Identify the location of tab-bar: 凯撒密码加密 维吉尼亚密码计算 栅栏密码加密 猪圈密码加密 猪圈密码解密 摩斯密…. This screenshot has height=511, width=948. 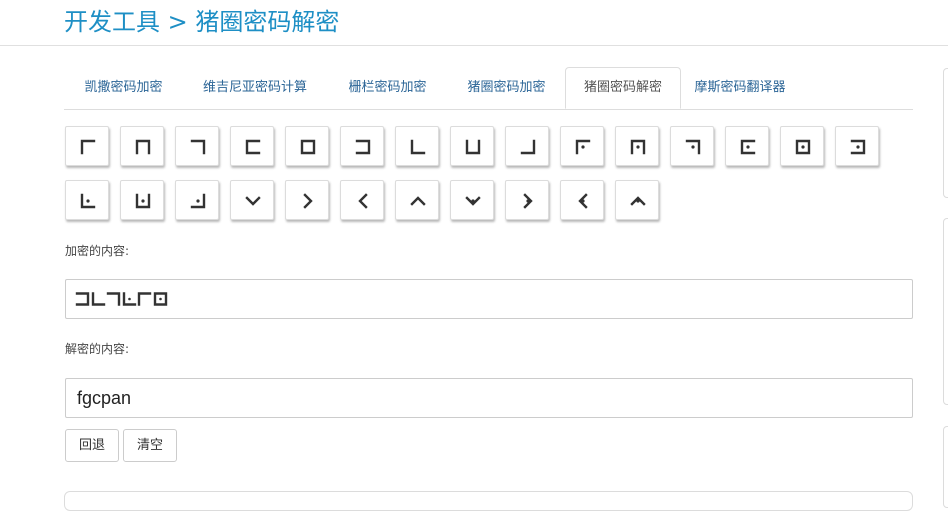
(488, 88).